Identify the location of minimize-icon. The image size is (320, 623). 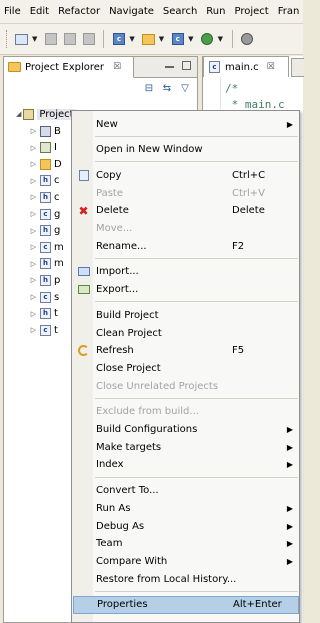
(169, 67).